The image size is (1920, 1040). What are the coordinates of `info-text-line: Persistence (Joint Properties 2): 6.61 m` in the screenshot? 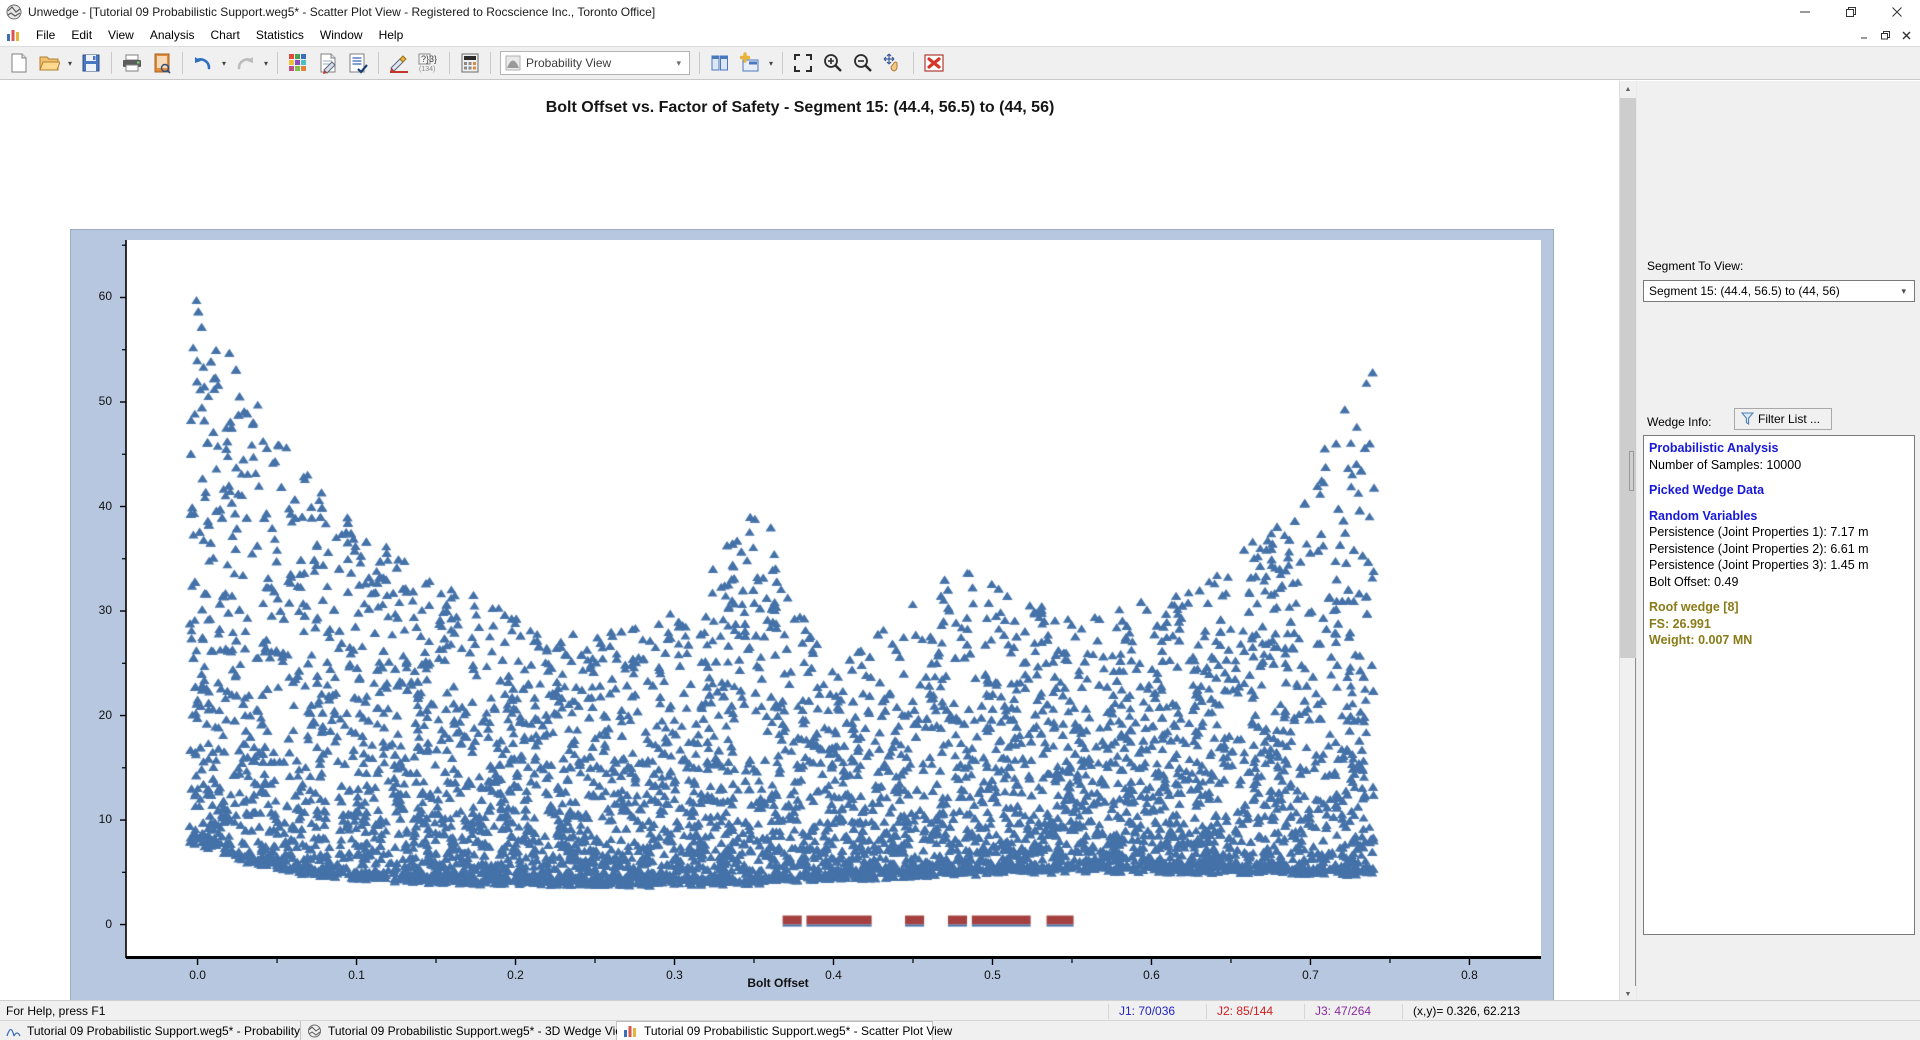 It's located at (1759, 548).